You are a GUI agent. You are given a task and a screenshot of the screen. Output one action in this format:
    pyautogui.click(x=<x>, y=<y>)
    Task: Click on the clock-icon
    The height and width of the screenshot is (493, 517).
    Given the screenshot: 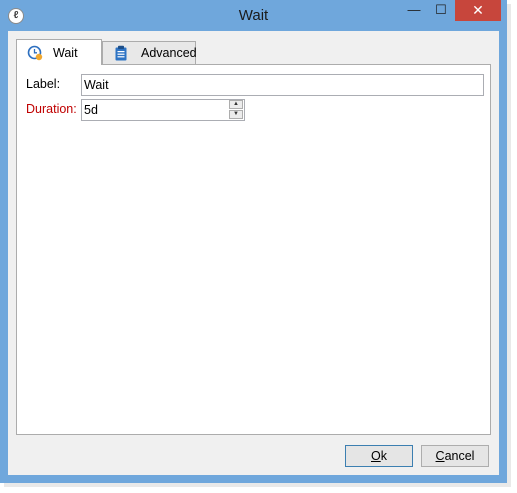 What is the action you would take?
    pyautogui.click(x=35, y=53)
    